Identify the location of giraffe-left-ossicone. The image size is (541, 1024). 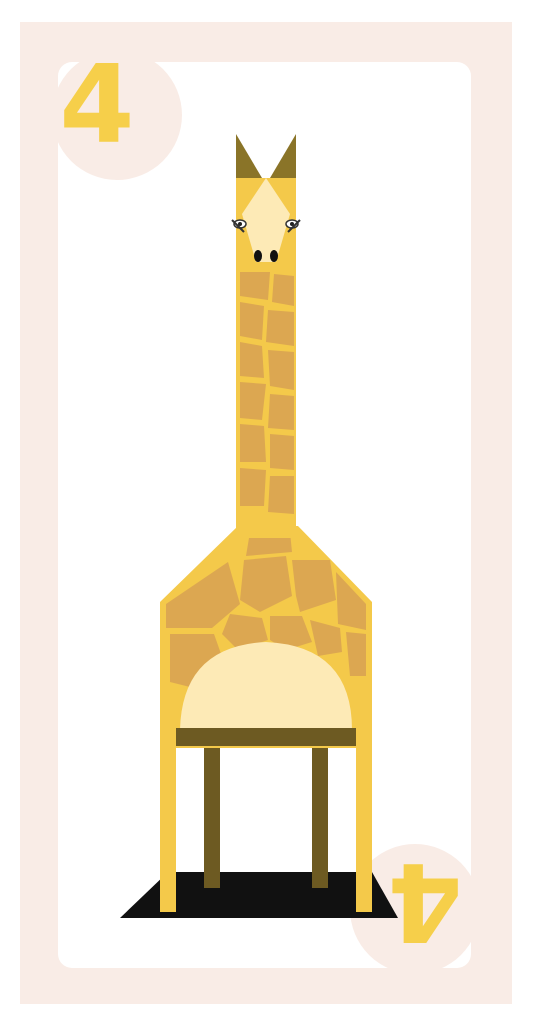
(249, 156).